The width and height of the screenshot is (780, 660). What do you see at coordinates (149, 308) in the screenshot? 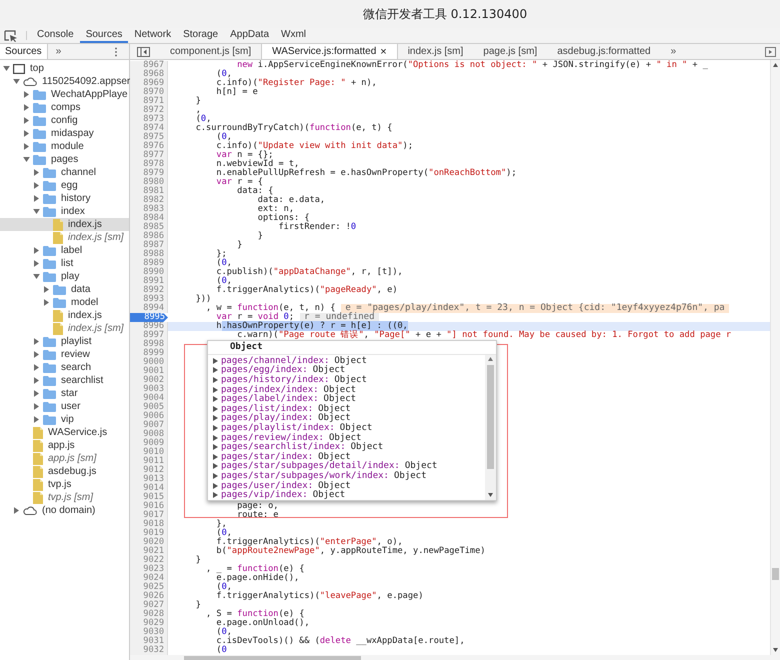
I see `line-number: 8994` at bounding box center [149, 308].